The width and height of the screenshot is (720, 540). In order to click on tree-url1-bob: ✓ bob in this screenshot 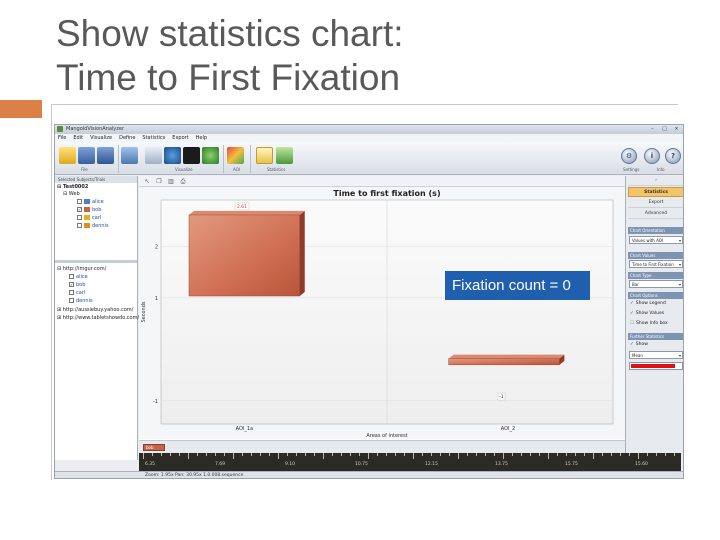, I will do `click(77, 285)`.